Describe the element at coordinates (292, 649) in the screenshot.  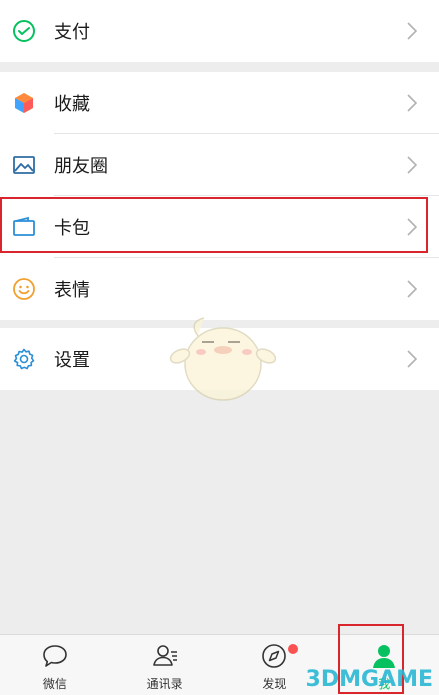
I see `notification-badge` at that location.